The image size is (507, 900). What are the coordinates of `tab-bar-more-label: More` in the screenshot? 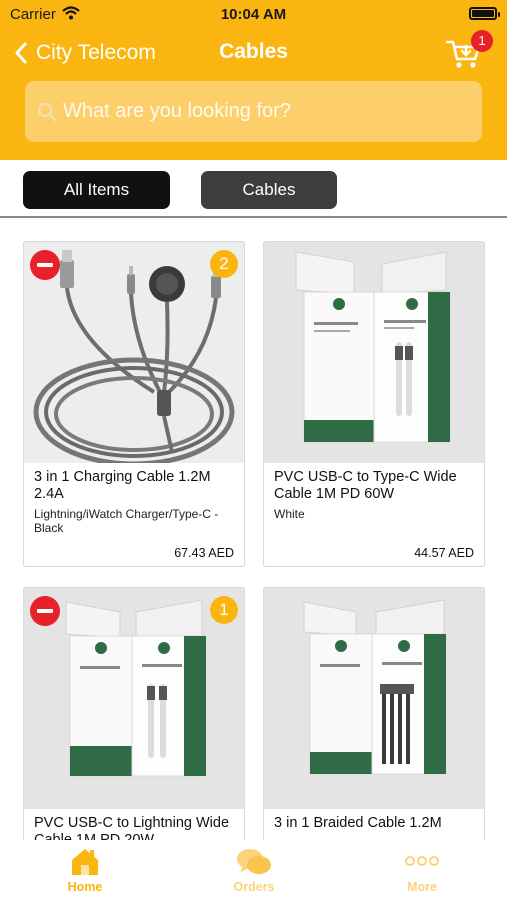 It's located at (422, 887).